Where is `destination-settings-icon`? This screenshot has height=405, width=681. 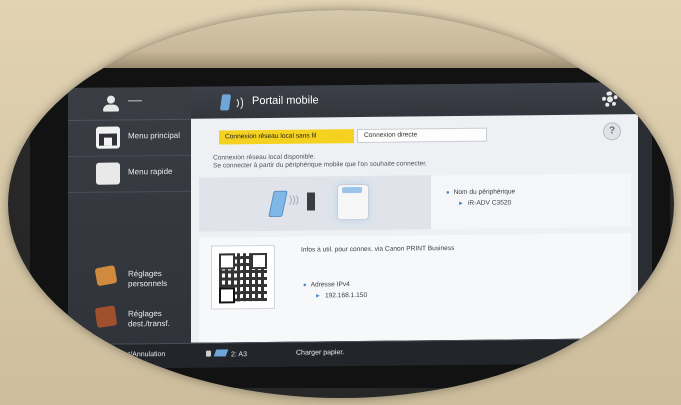
destination-settings-icon is located at coordinates (106, 317).